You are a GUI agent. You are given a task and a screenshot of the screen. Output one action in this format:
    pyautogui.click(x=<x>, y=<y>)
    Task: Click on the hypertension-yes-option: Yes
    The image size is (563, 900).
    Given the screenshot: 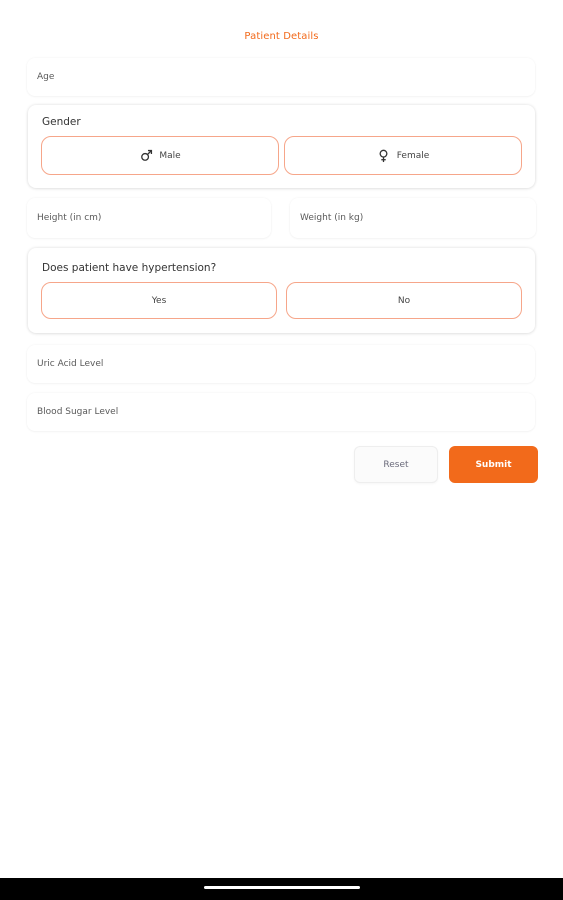 What is the action you would take?
    pyautogui.click(x=159, y=300)
    